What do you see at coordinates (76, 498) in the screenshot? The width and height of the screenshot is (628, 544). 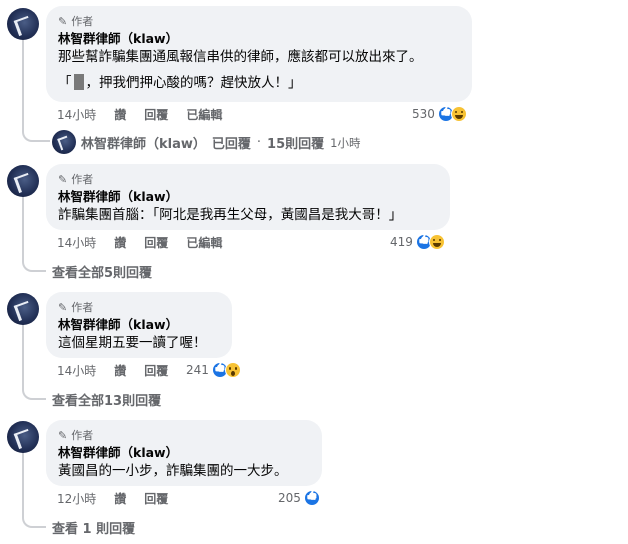 I see `timestamp: 12小時` at bounding box center [76, 498].